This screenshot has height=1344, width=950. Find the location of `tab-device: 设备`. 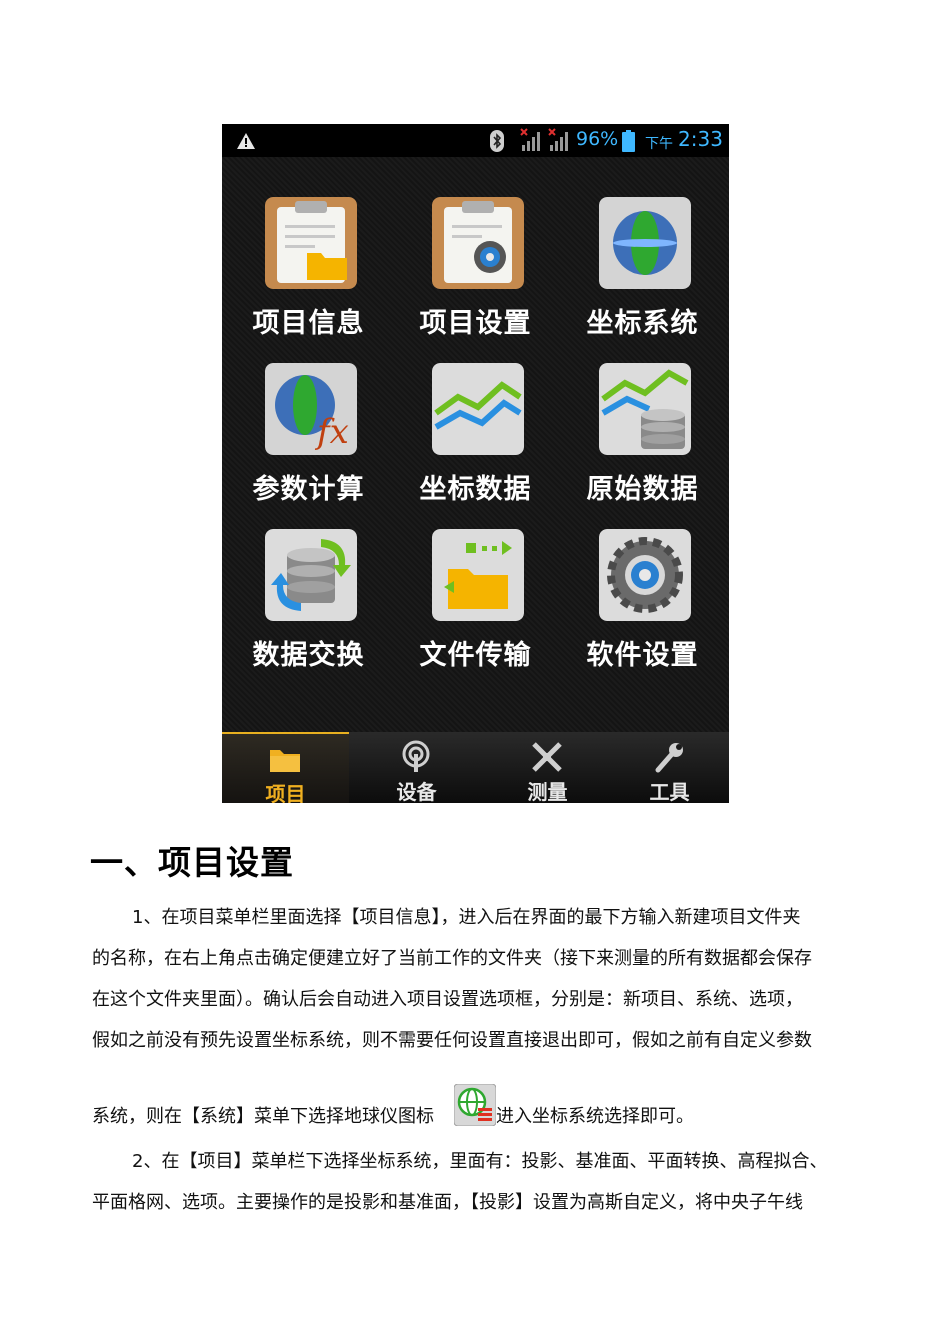

tab-device: 设备 is located at coordinates (416, 767).